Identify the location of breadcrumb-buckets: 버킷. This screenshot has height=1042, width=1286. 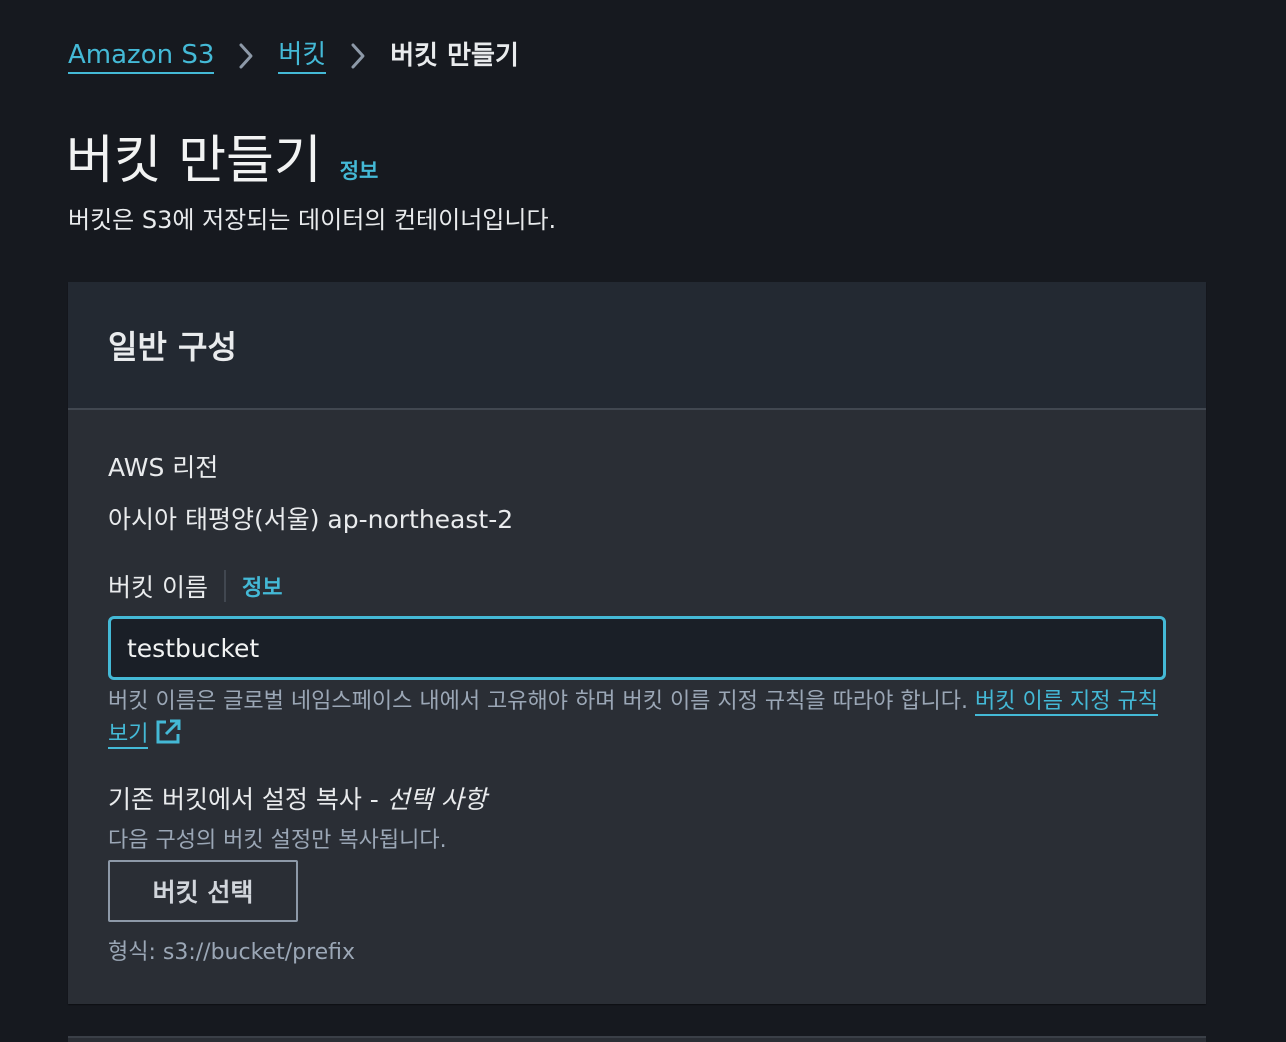
(302, 56).